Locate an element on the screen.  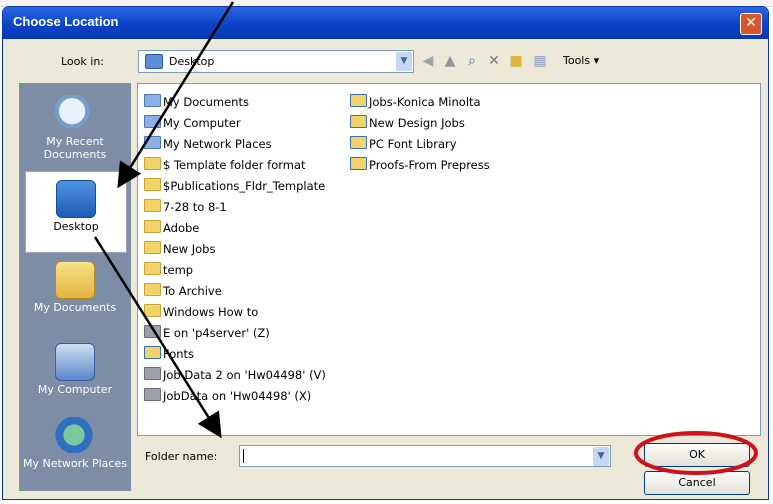
ok-button: OK is located at coordinates (697, 455).